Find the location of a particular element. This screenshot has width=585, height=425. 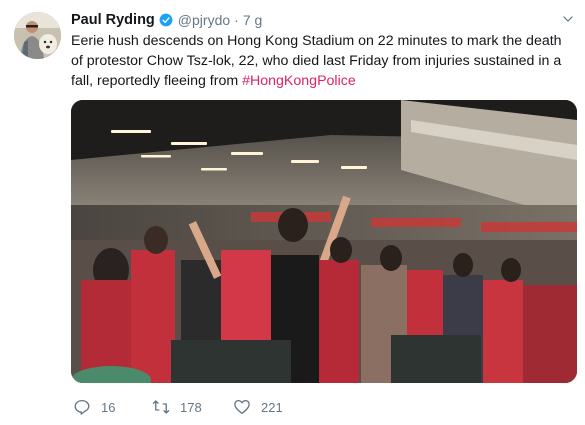

like-button: 221 is located at coordinates (258, 407).